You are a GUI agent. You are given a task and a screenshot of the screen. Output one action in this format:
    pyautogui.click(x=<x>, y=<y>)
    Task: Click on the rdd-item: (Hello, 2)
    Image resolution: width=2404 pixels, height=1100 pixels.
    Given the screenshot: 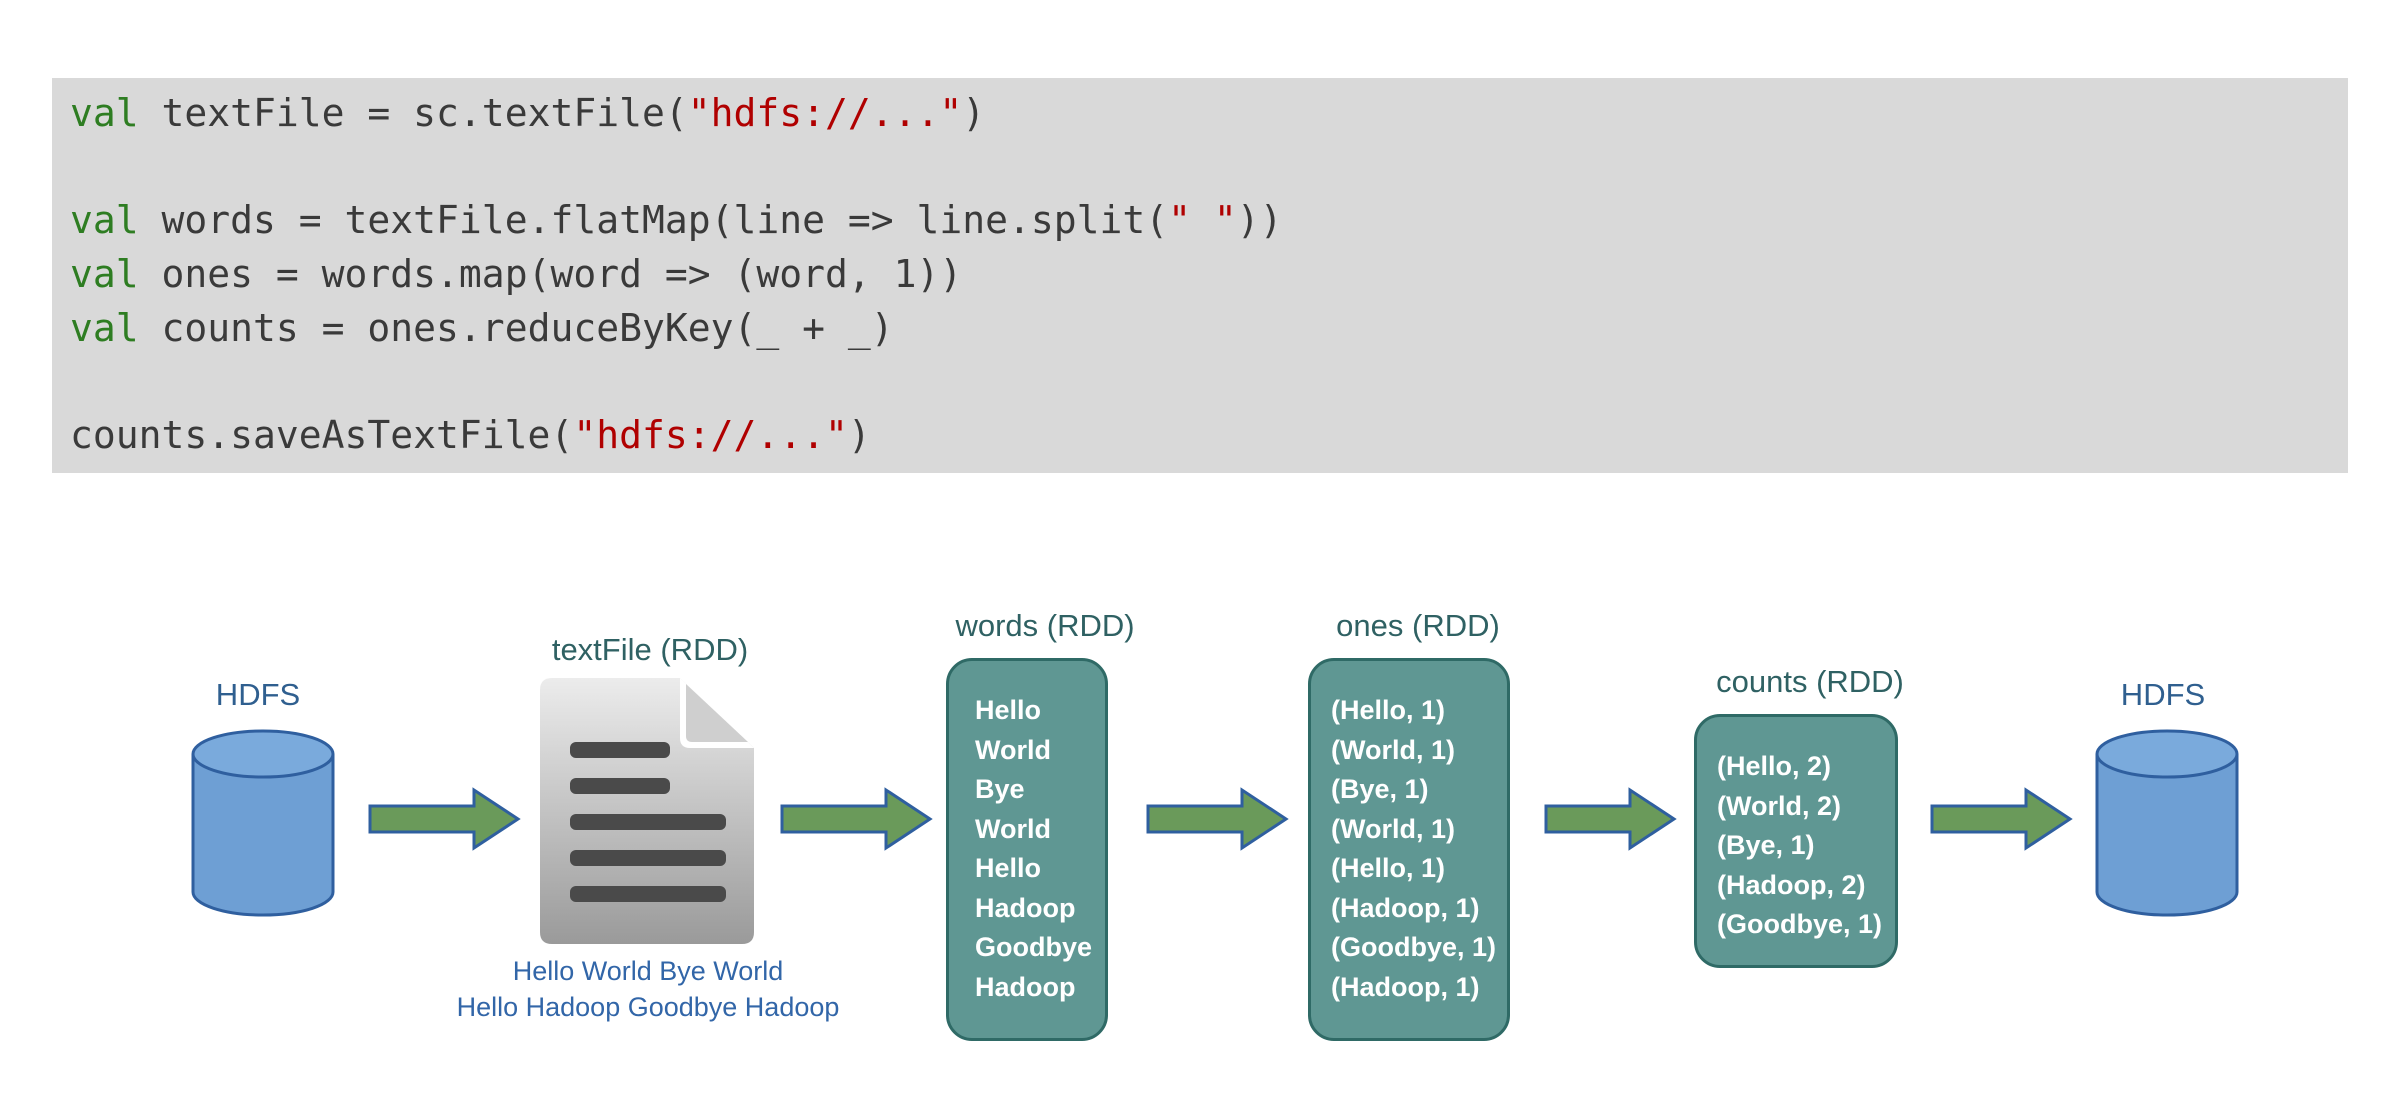 What is the action you would take?
    pyautogui.click(x=1774, y=766)
    